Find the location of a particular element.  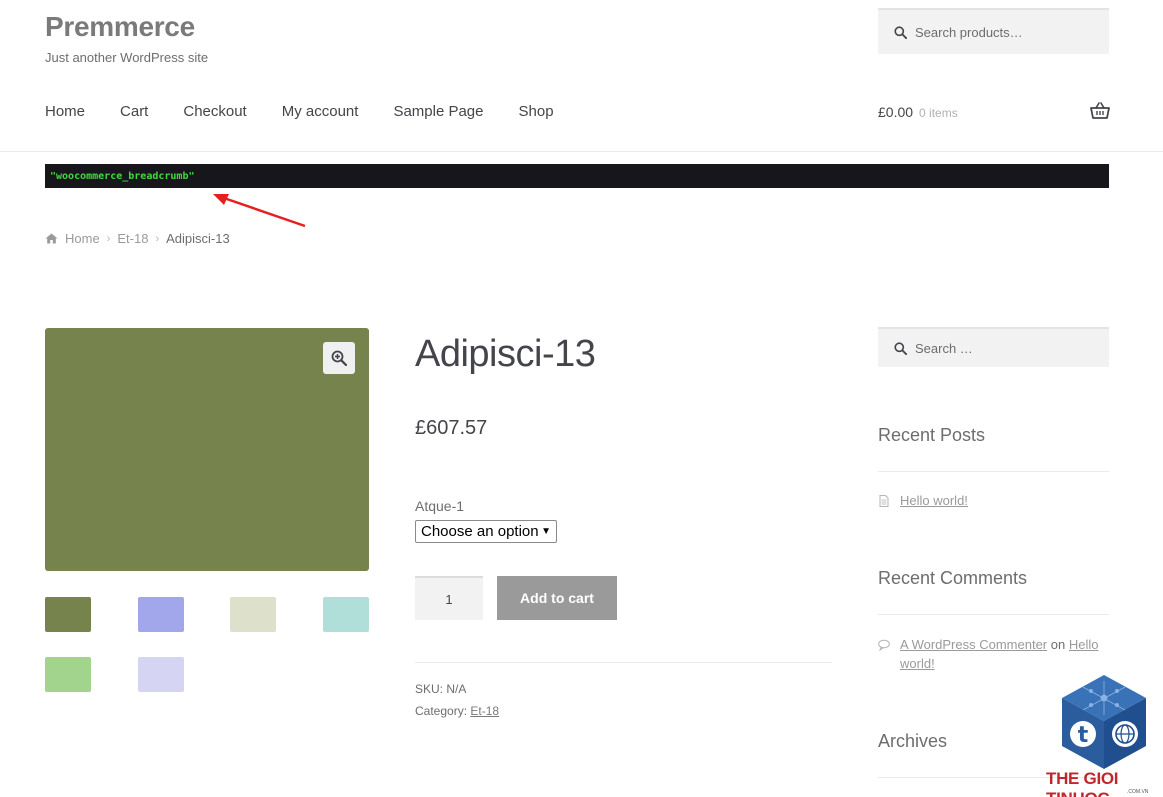

recent-comments-title: Recent Comments is located at coordinates (953, 578).